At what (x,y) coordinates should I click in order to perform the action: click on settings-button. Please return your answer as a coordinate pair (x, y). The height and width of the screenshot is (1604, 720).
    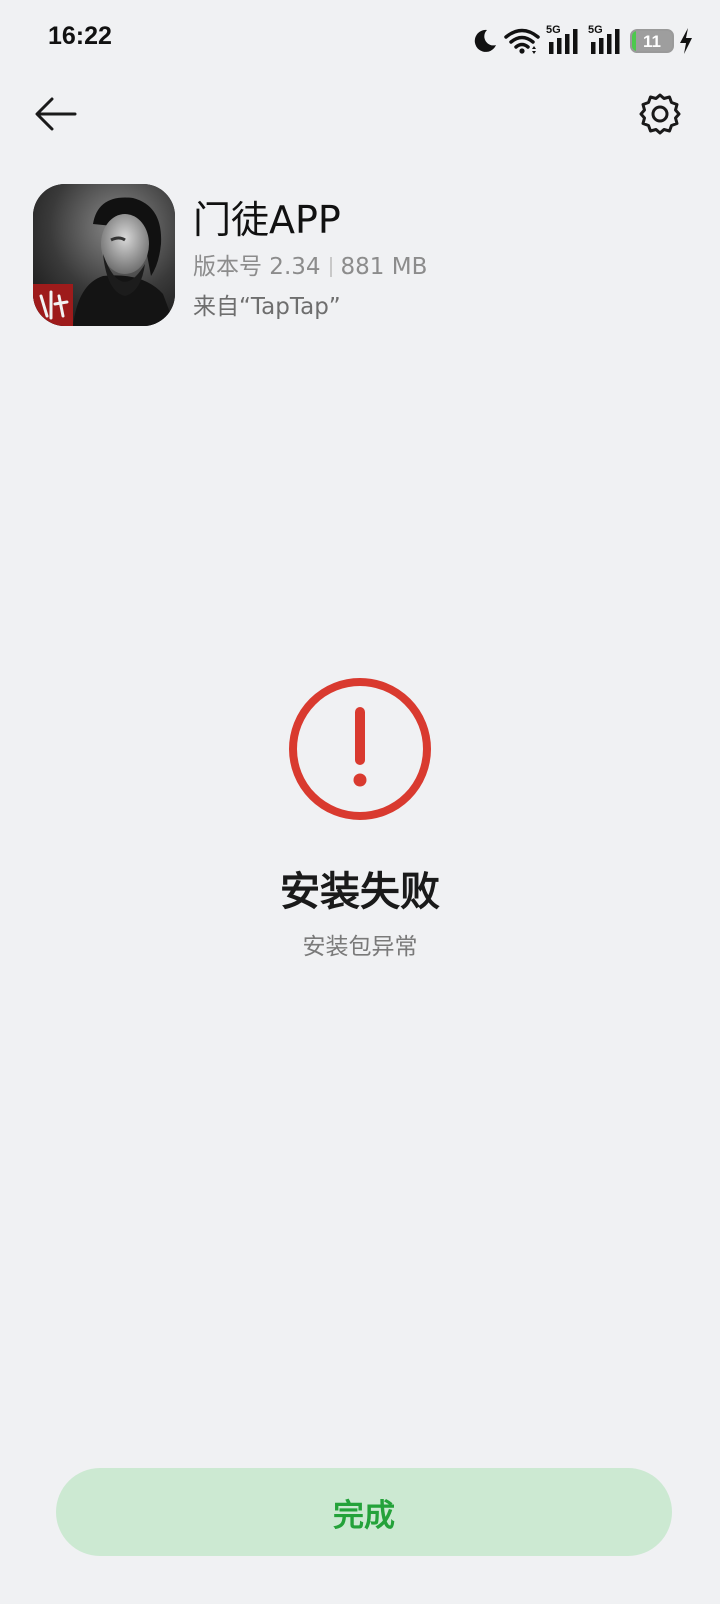
    Looking at the image, I should click on (660, 116).